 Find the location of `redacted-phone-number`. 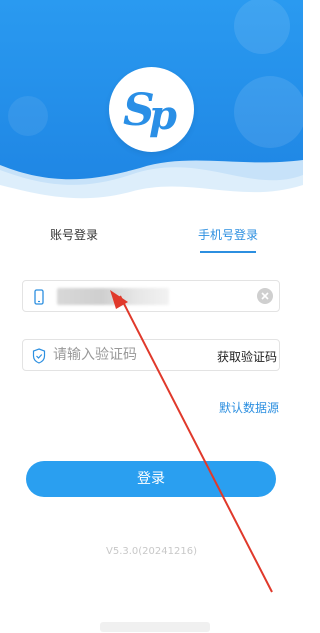

redacted-phone-number is located at coordinates (113, 296).